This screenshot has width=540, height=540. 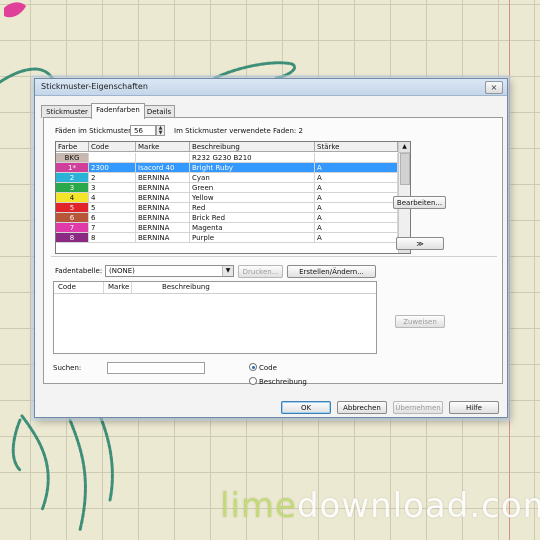 What do you see at coordinates (118, 287) in the screenshot?
I see `col2-marke: Marke` at bounding box center [118, 287].